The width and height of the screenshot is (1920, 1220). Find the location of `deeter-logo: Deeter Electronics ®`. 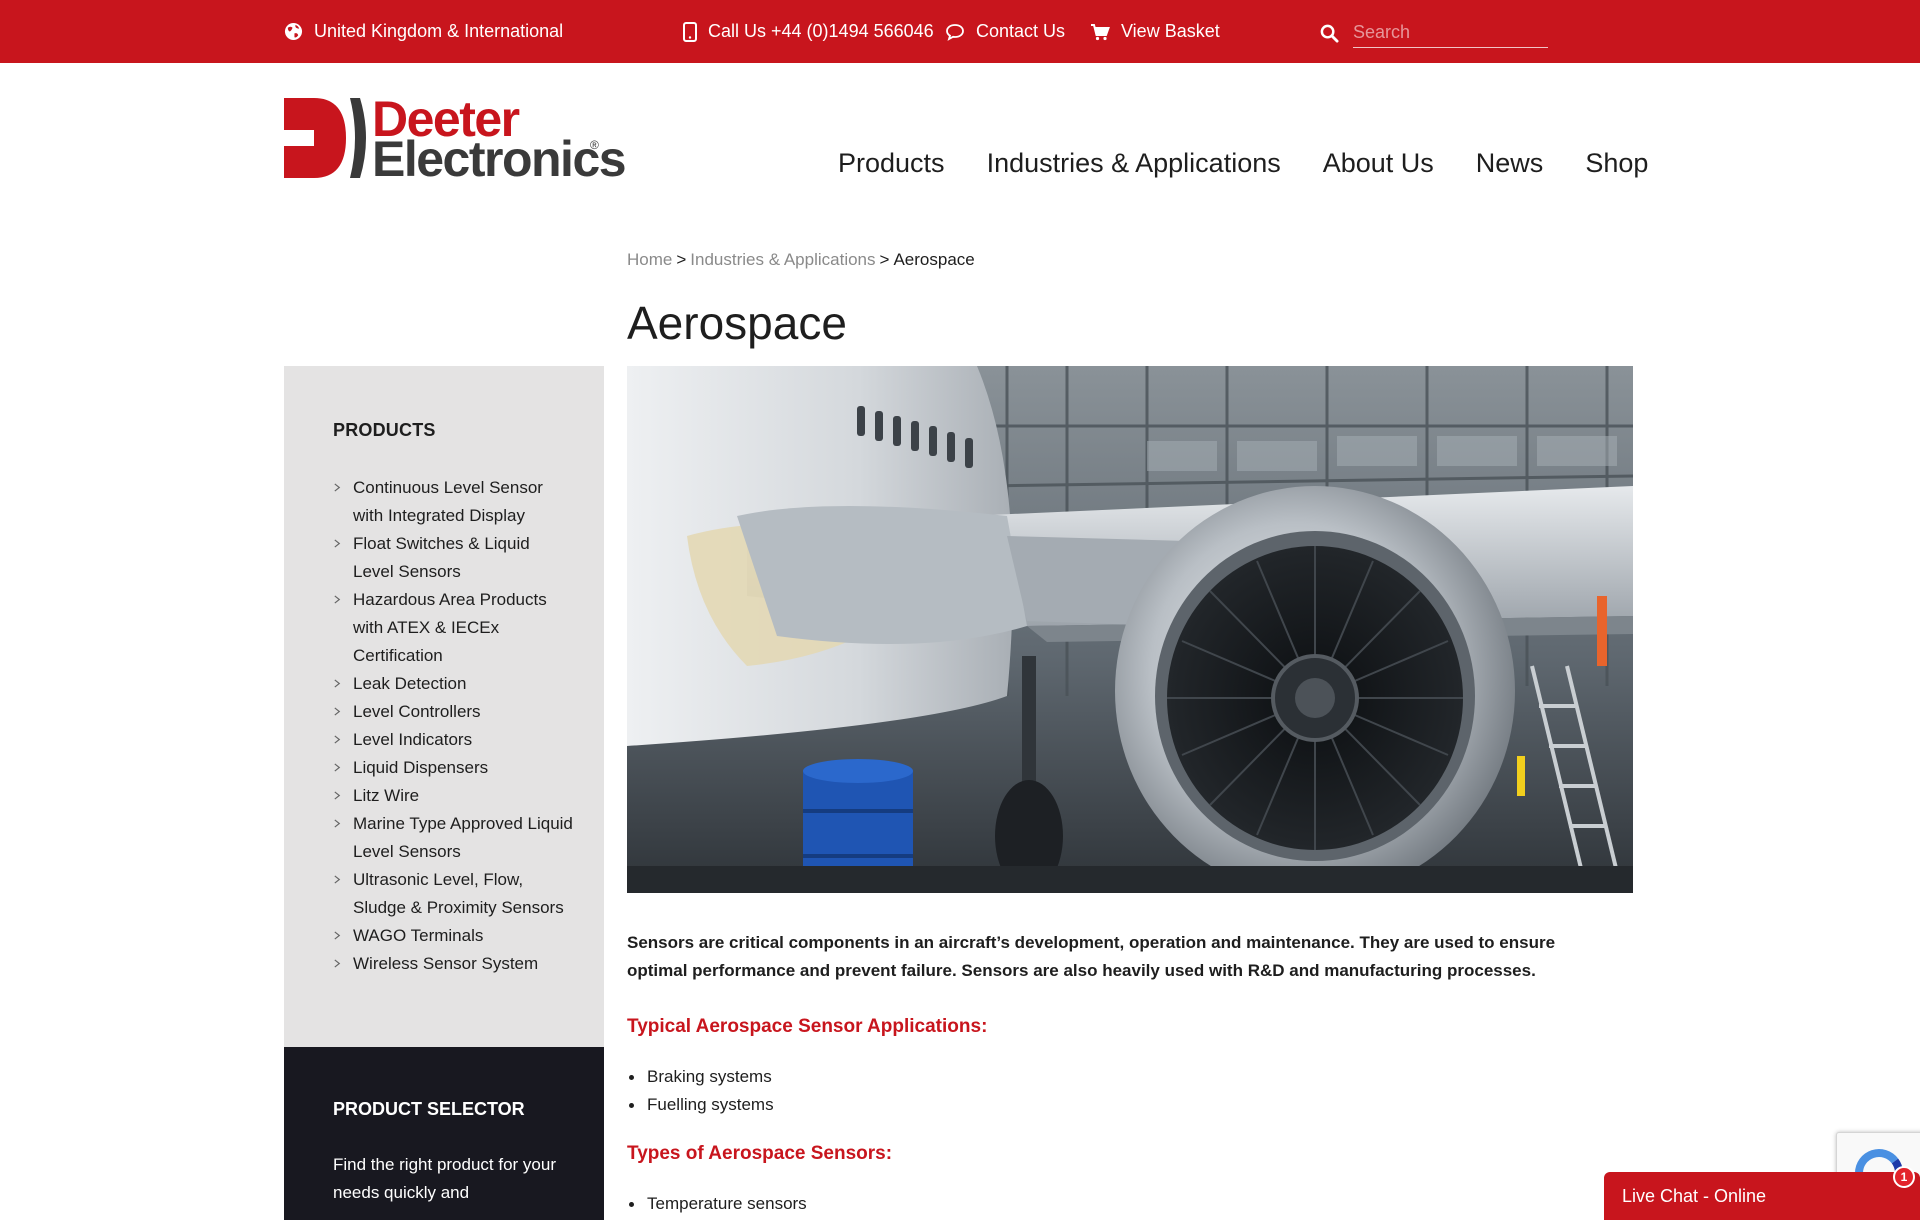

deeter-logo: Deeter Electronics ® is located at coordinates (455, 139).